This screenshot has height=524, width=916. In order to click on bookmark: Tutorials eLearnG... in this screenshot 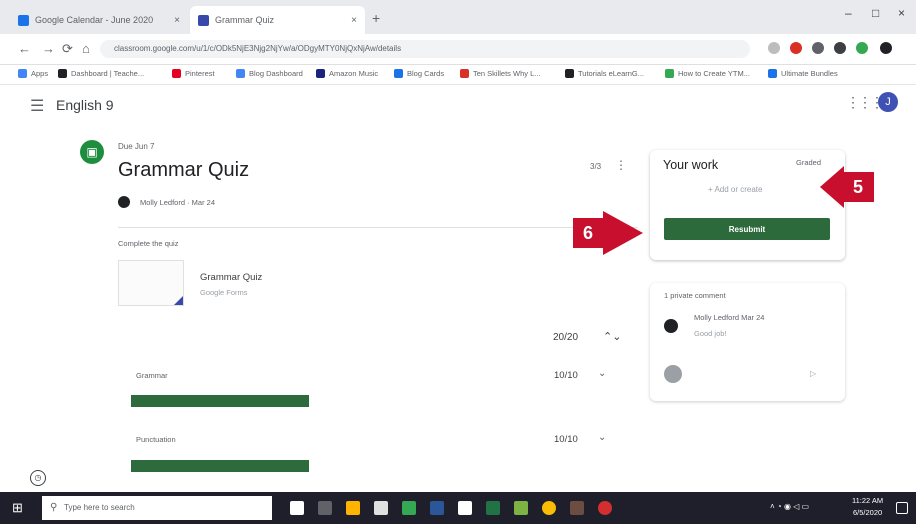, I will do `click(604, 73)`.